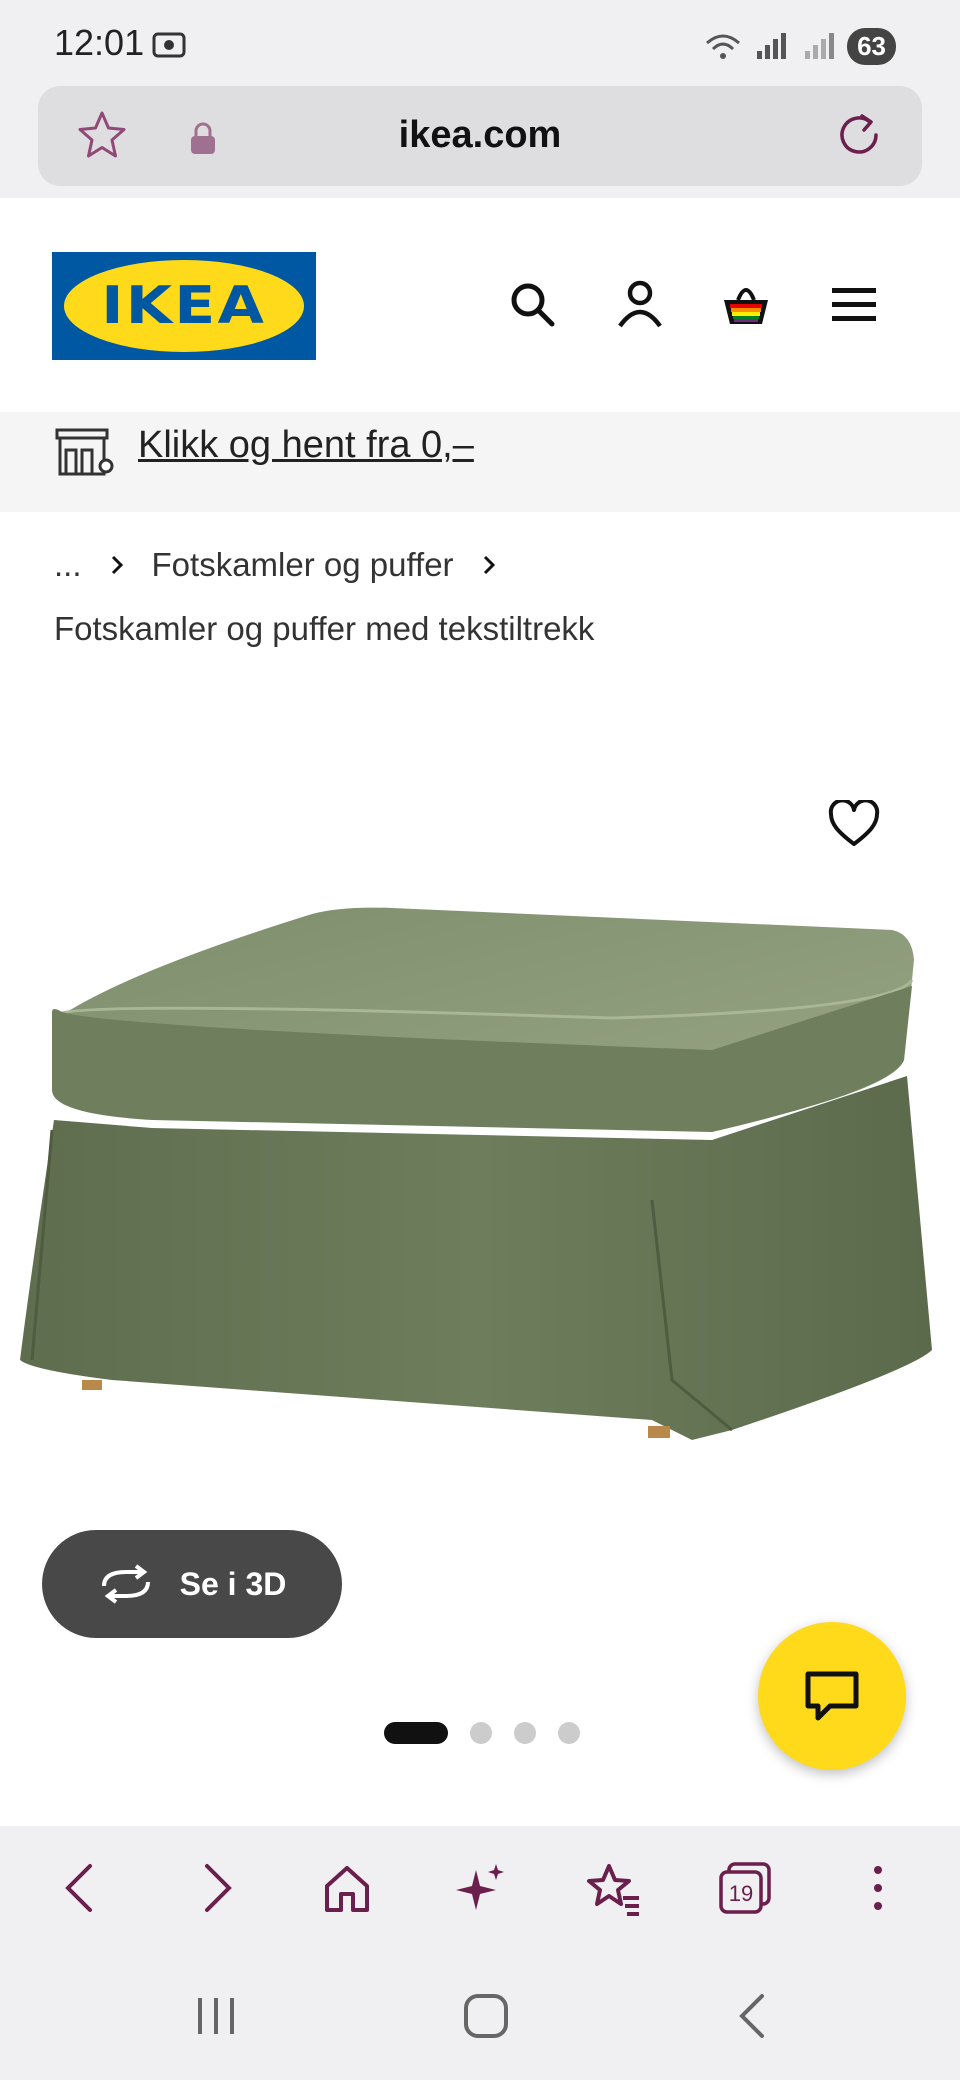 Image resolution: width=960 pixels, height=2080 pixels. Describe the element at coordinates (99, 42) in the screenshot. I see `status-time: 12:01` at that location.